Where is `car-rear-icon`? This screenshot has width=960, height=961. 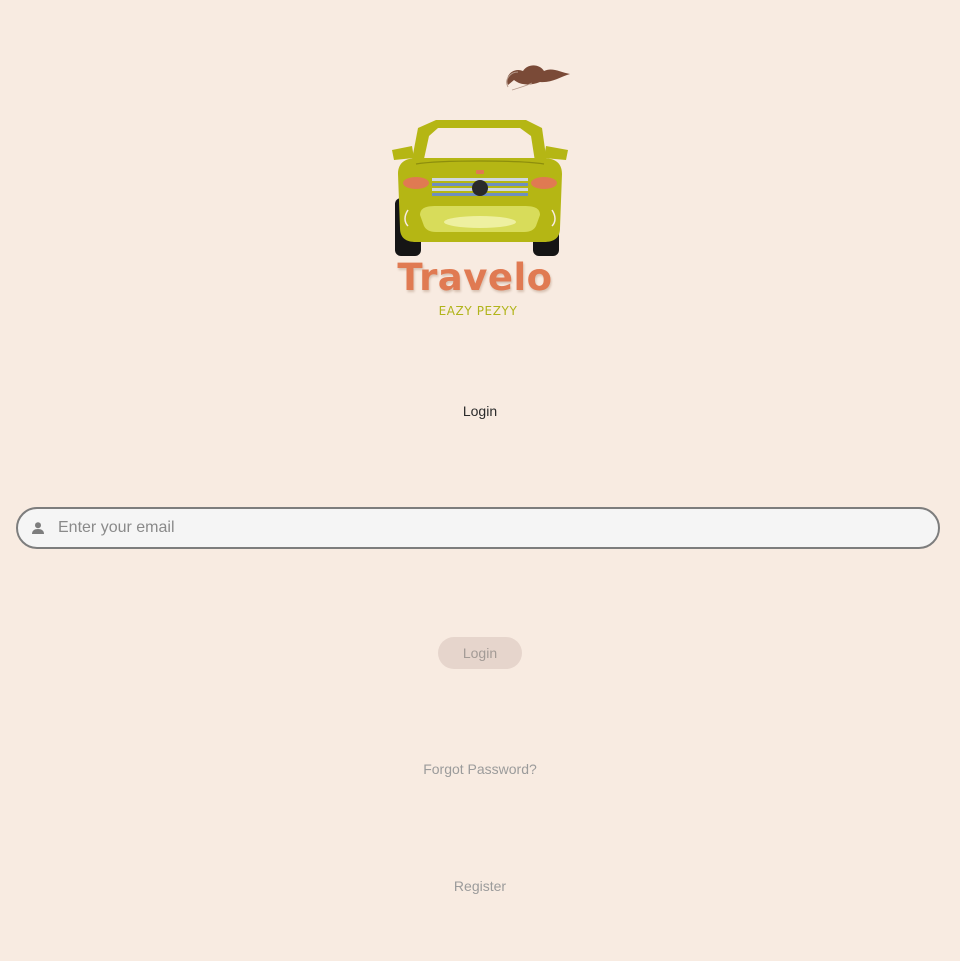 car-rear-icon is located at coordinates (480, 188).